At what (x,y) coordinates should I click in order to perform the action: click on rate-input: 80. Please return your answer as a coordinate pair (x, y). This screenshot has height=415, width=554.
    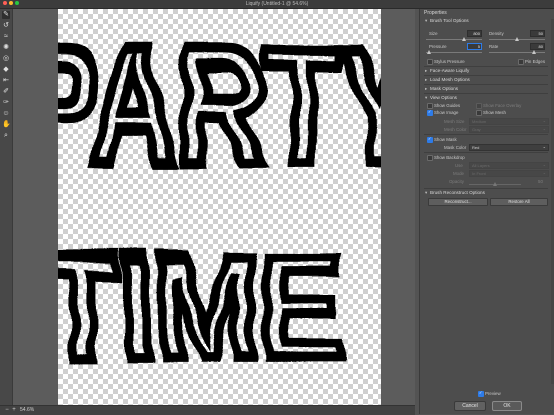
    Looking at the image, I should click on (537, 46).